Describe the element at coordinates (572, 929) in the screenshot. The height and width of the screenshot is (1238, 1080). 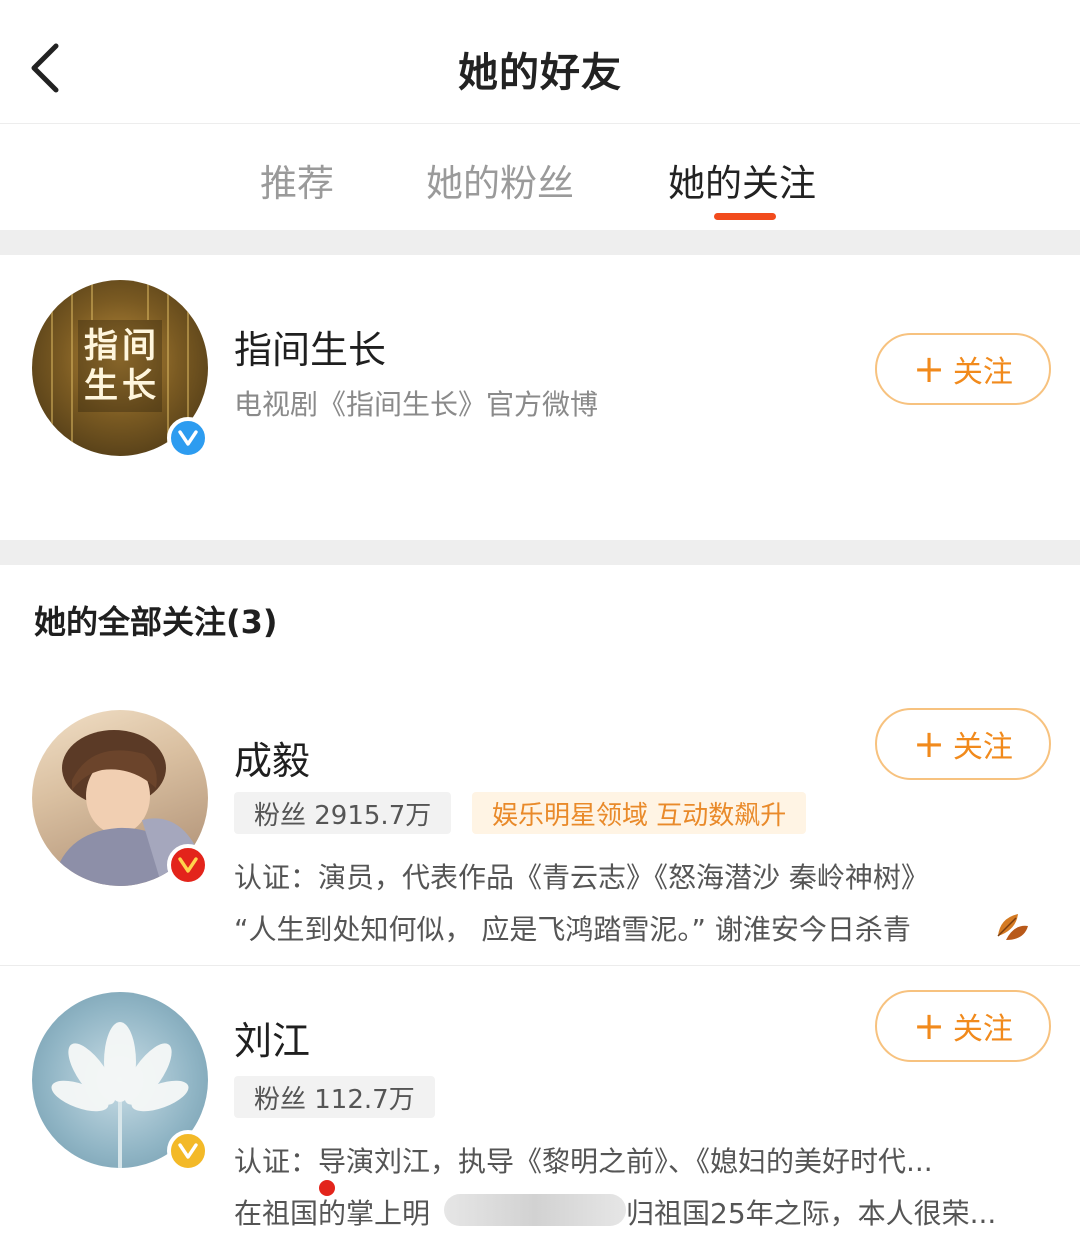
I see `latest-post-text: “人生到处知何似， 应是飞鸿踏雪泥。” 谢淮安今日杀青` at that location.